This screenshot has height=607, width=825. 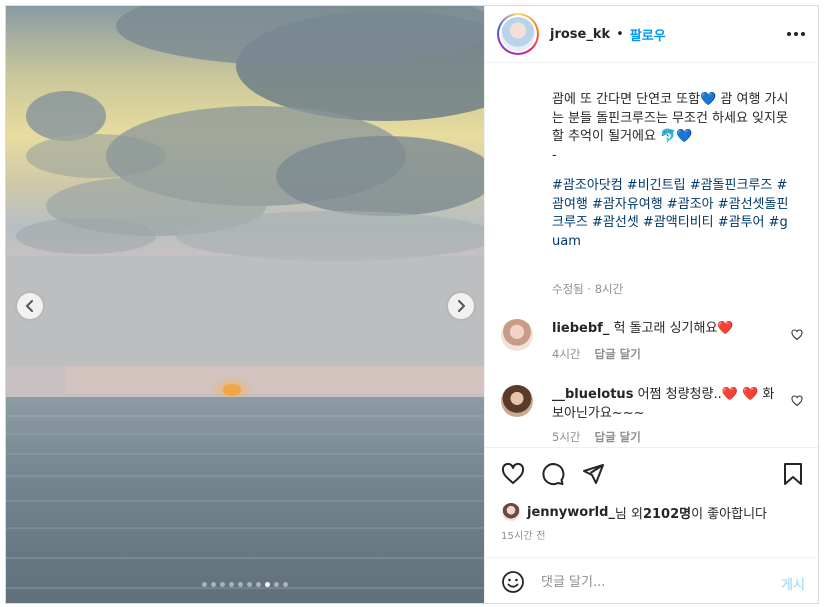 What do you see at coordinates (797, 34) in the screenshot?
I see `more-options-icon` at bounding box center [797, 34].